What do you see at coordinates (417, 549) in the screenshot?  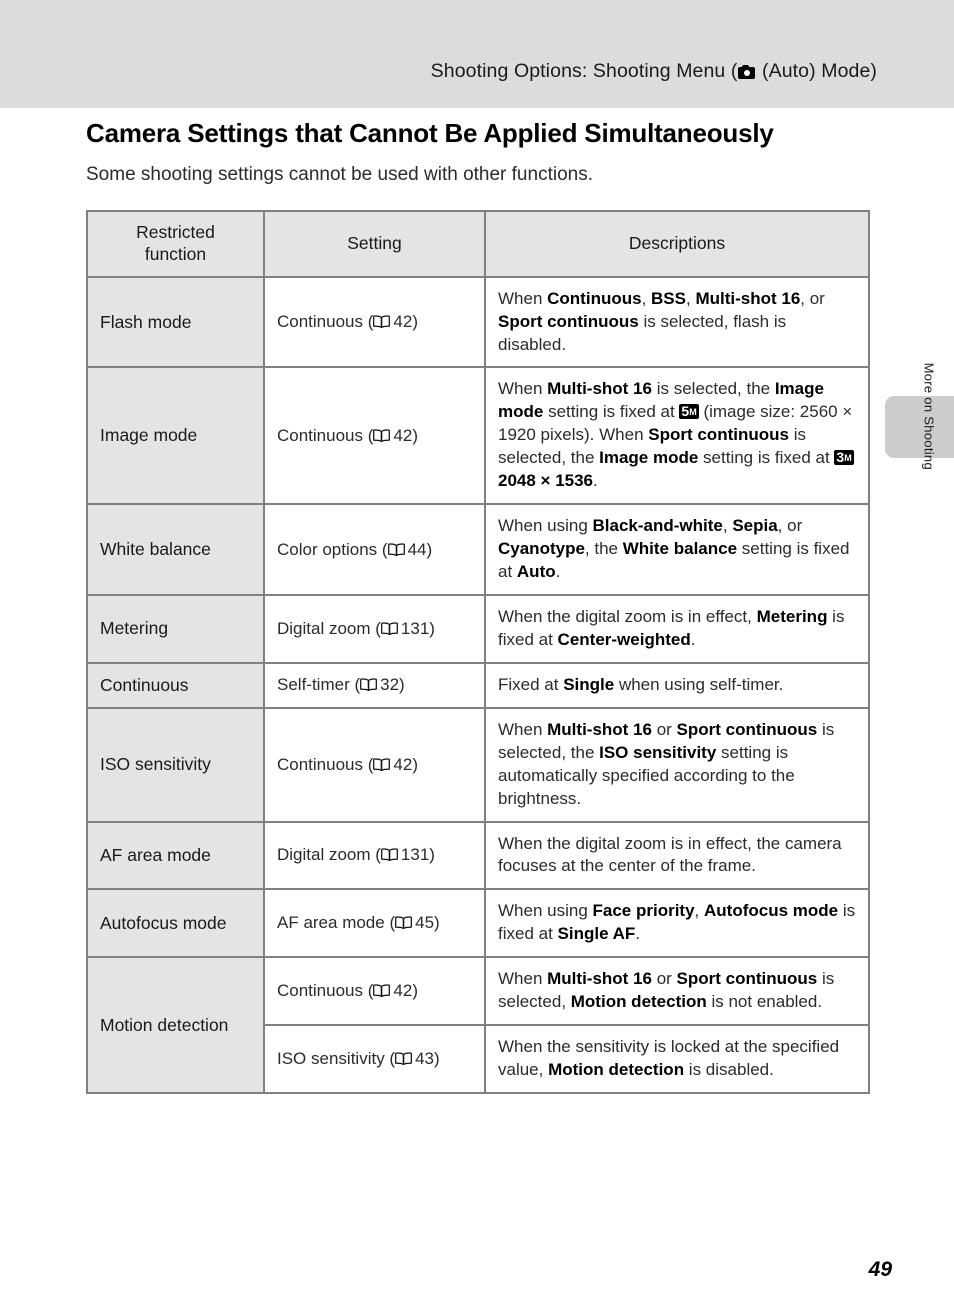 I see `setting-page-reference: 44` at bounding box center [417, 549].